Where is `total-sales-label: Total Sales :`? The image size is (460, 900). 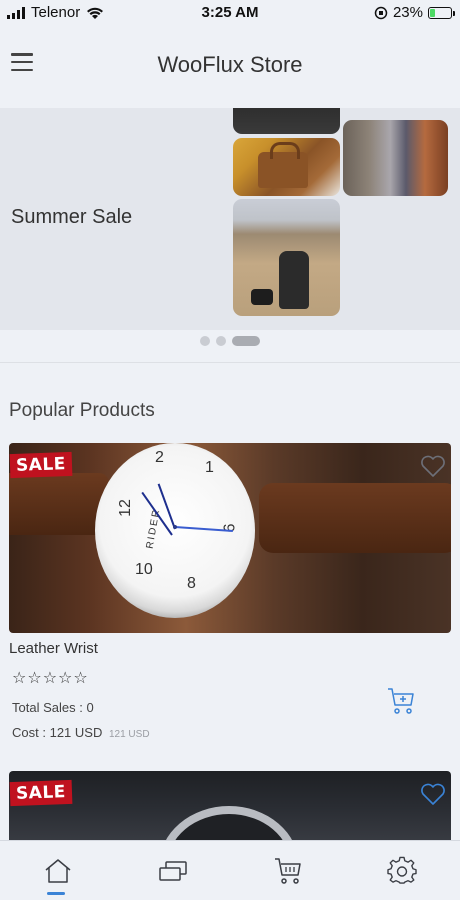
total-sales-label: Total Sales : is located at coordinates (47, 707).